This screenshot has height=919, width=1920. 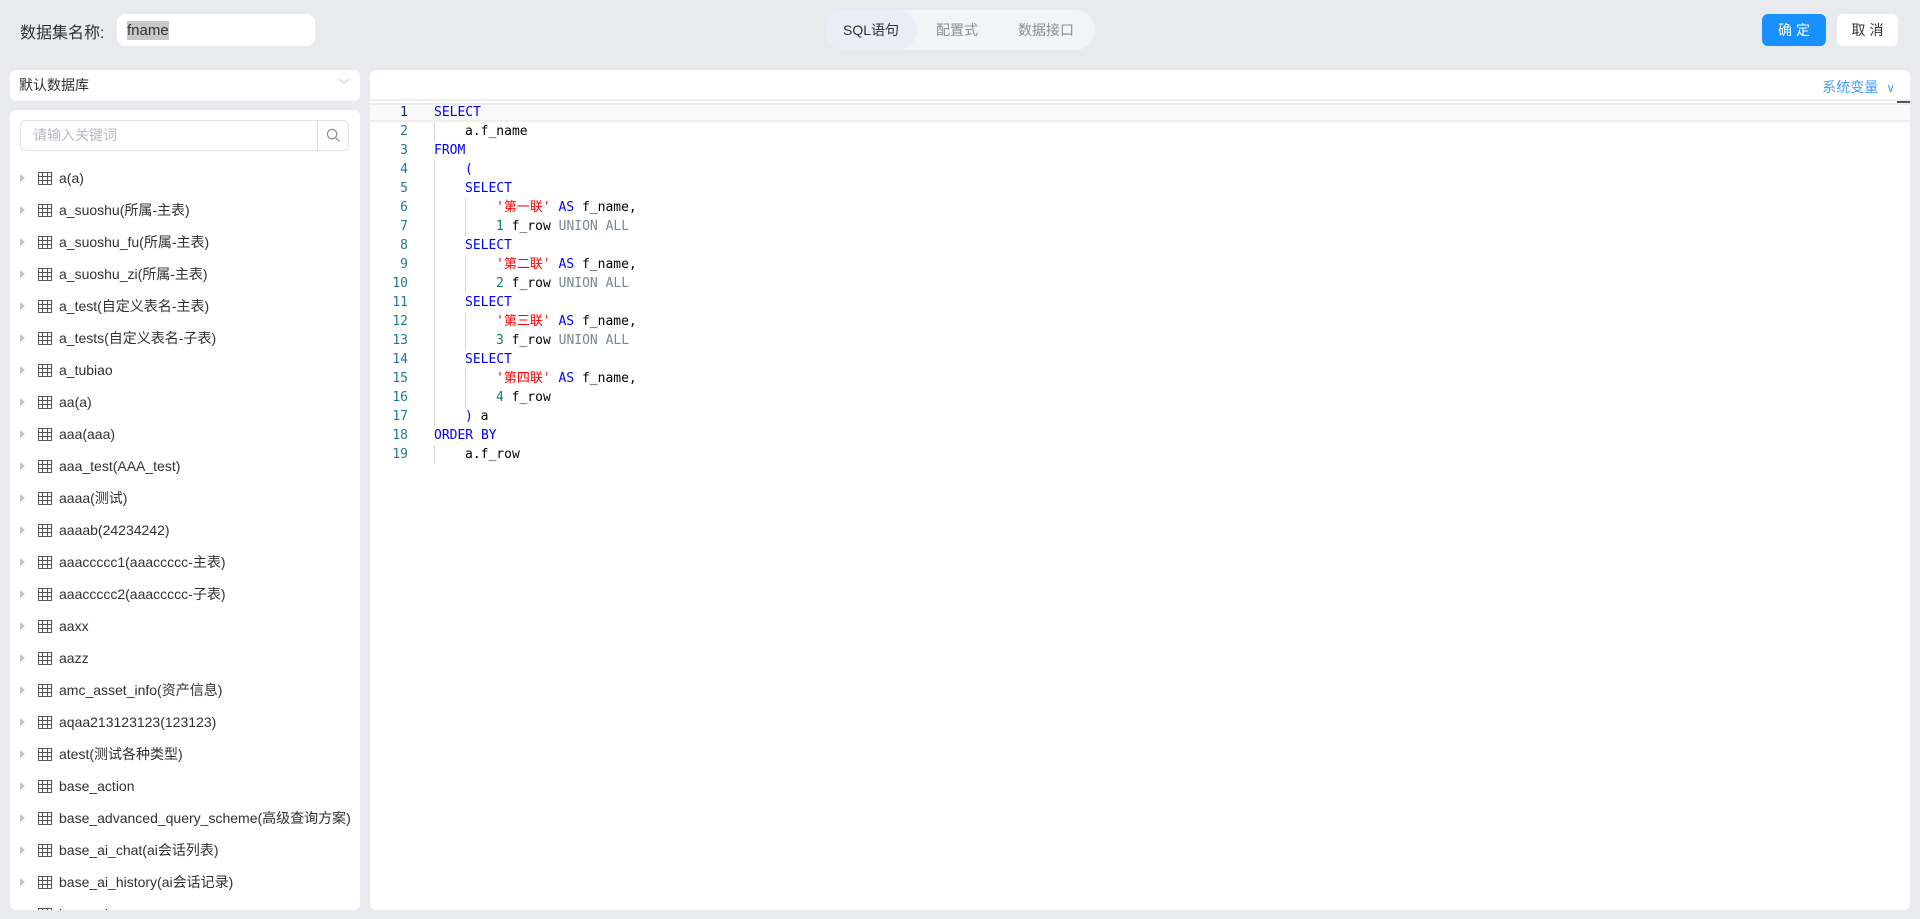 I want to click on code-token: a, so click(x=480, y=416).